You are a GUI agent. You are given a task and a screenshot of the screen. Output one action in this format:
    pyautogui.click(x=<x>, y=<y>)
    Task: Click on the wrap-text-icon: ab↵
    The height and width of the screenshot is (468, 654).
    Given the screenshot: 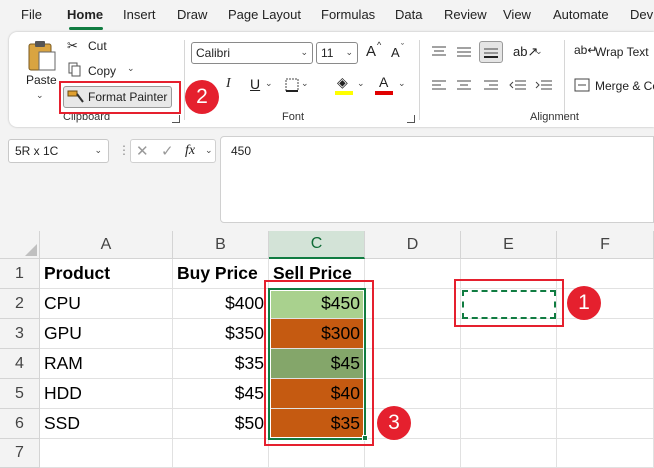 What is the action you would take?
    pyautogui.click(x=586, y=50)
    